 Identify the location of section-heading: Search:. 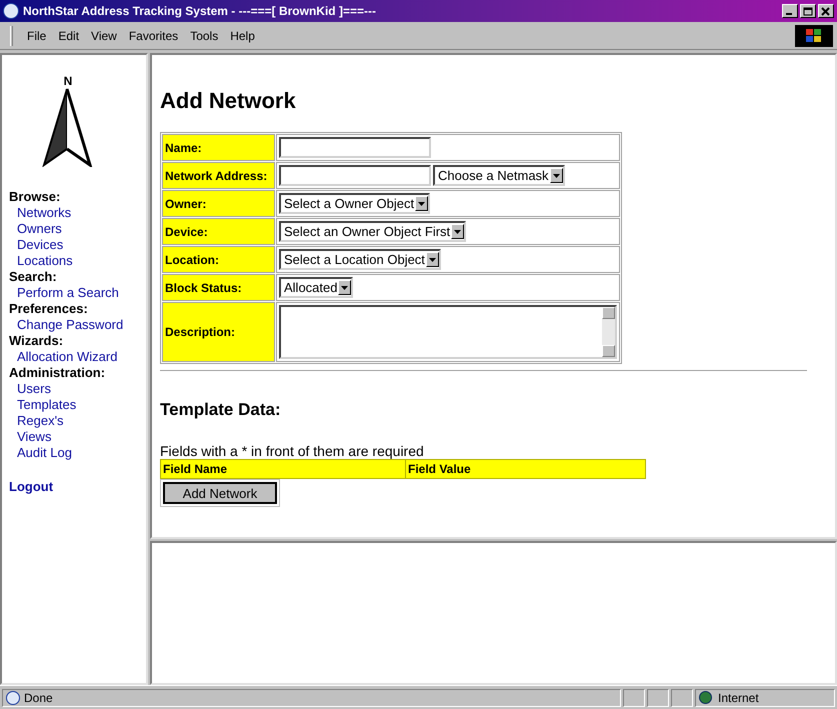
(33, 277).